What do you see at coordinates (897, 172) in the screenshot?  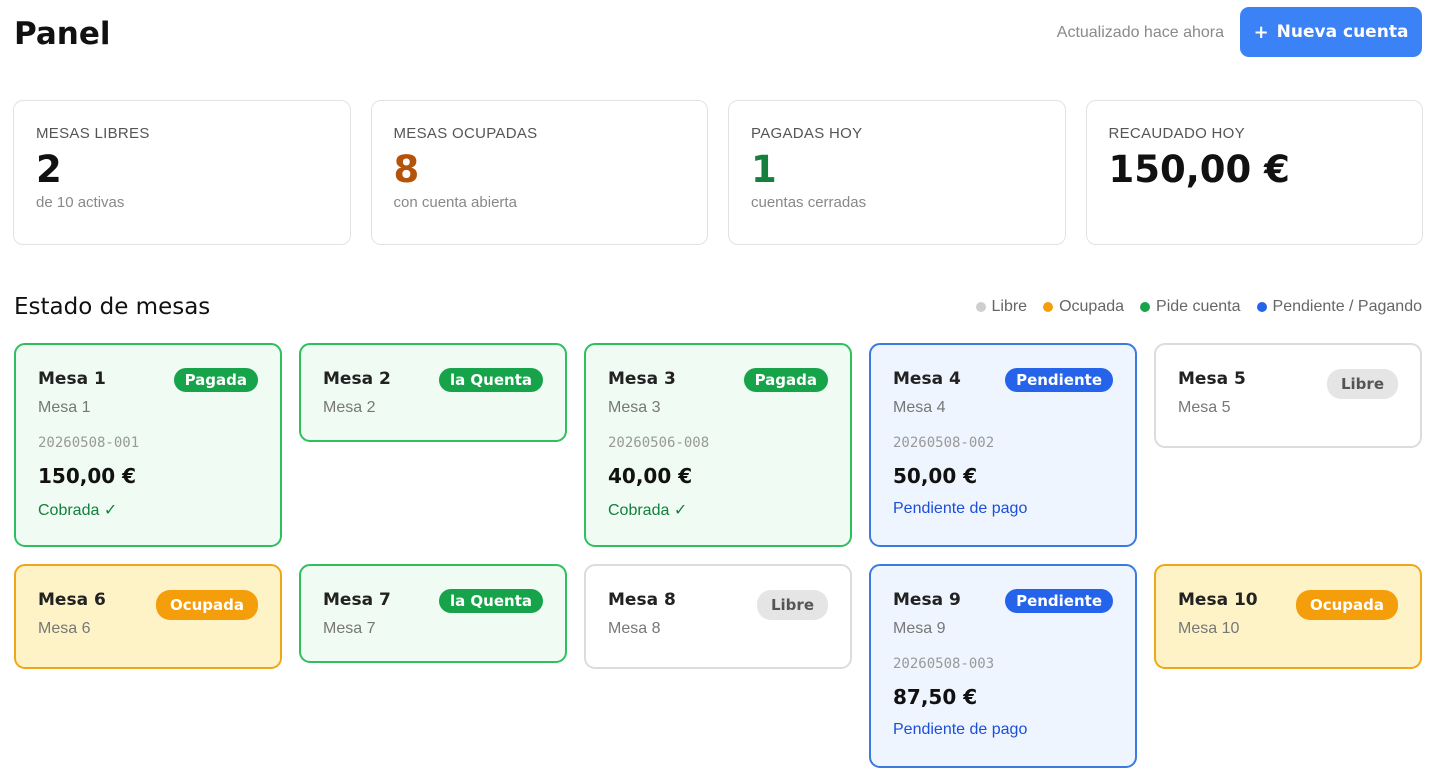 I see `stat-card-paid: PAGADAS HOY 1 cuentas cerradas` at bounding box center [897, 172].